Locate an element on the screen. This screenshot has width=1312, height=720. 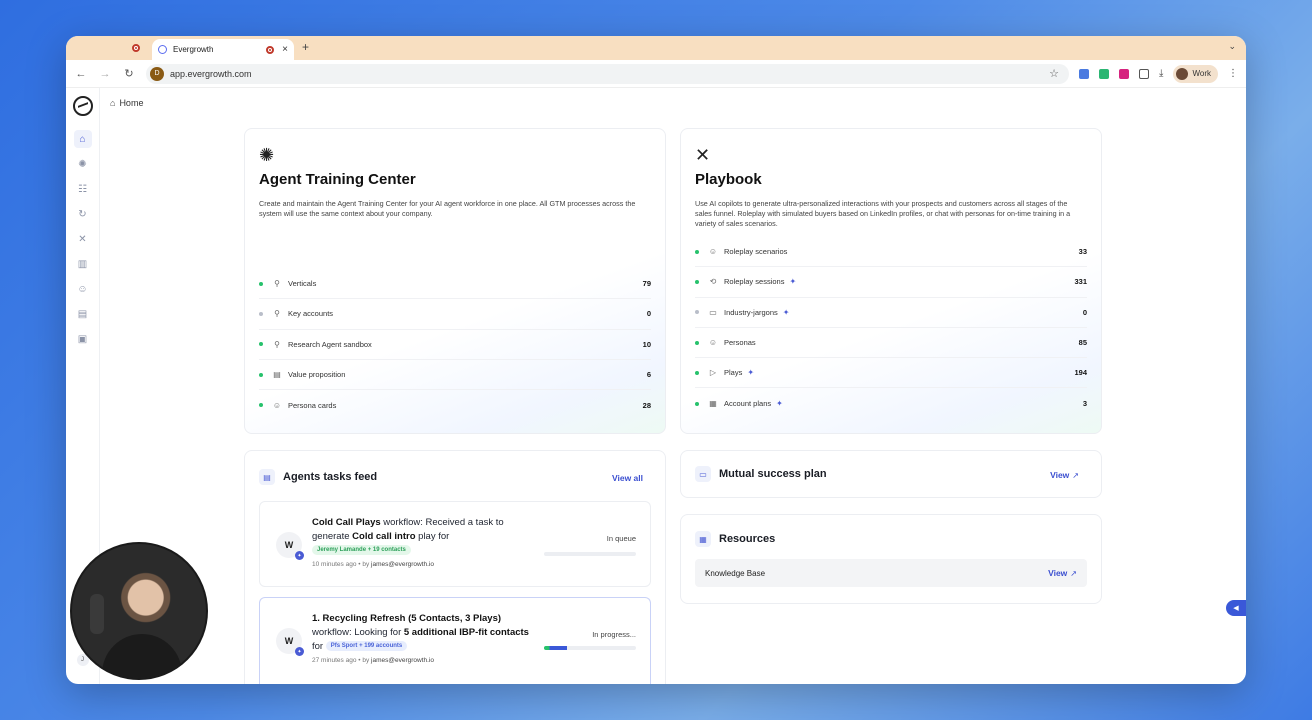
profile-label: Work is located at coordinates (1201, 73).